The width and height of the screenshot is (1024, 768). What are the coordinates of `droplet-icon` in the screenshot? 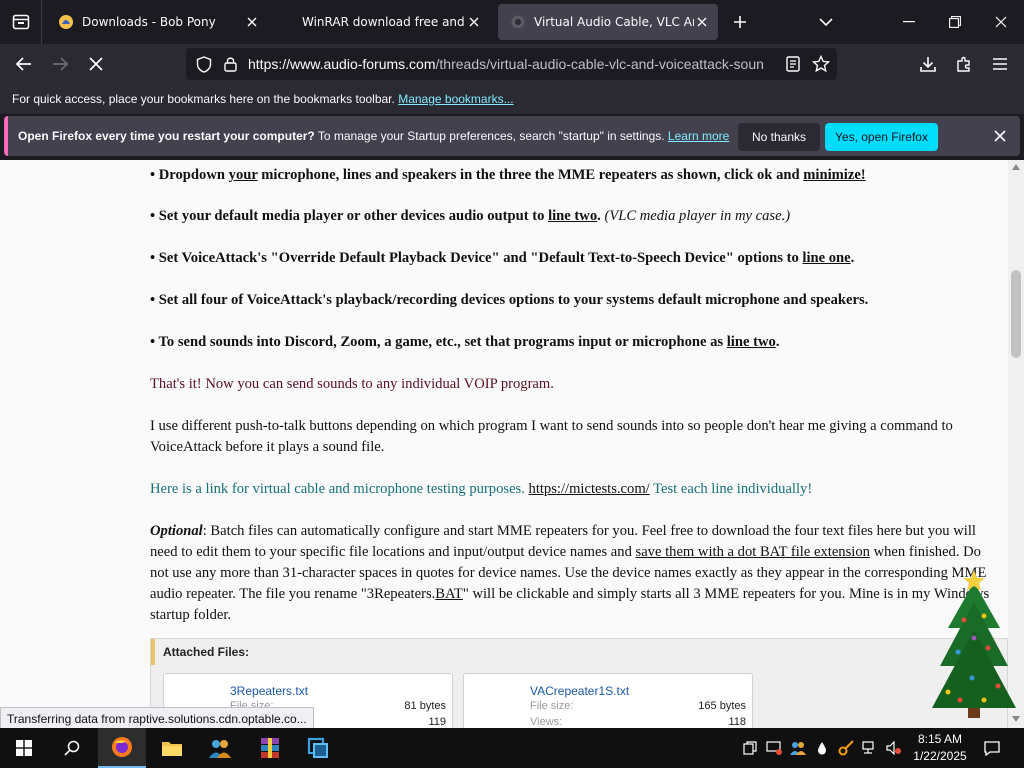 It's located at (822, 748).